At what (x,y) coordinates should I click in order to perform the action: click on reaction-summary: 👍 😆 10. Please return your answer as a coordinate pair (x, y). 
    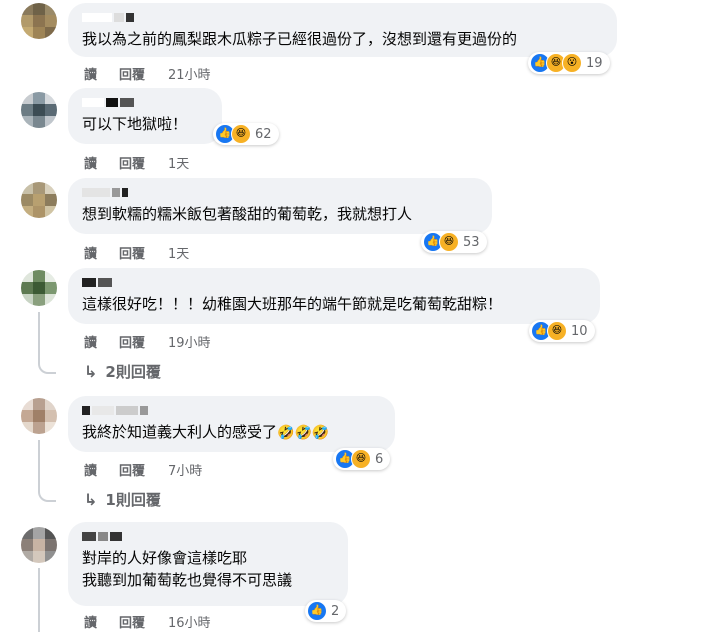
    Looking at the image, I should click on (562, 331).